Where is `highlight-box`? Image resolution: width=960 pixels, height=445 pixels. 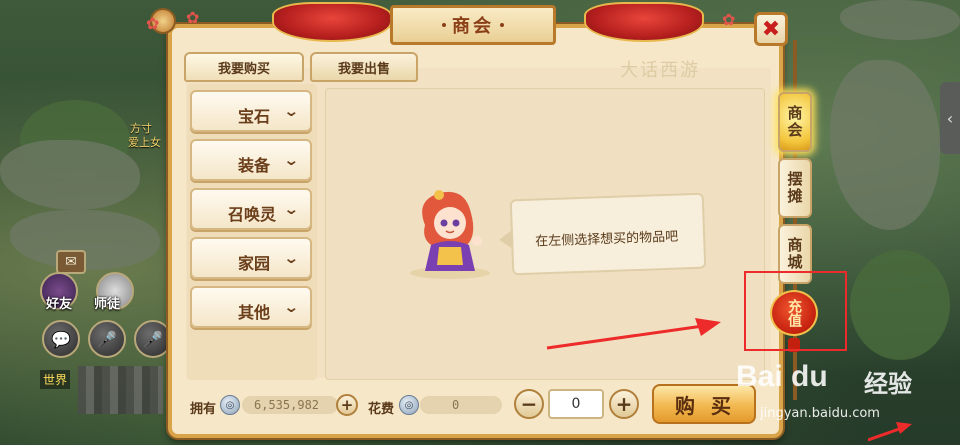 highlight-box is located at coordinates (795, 311).